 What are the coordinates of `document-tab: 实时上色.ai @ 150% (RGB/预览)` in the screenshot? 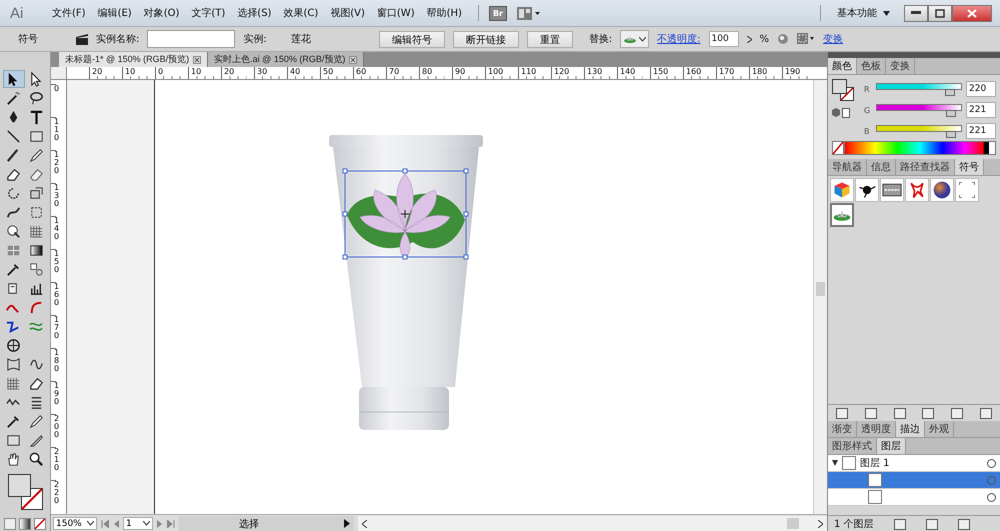 It's located at (286, 59).